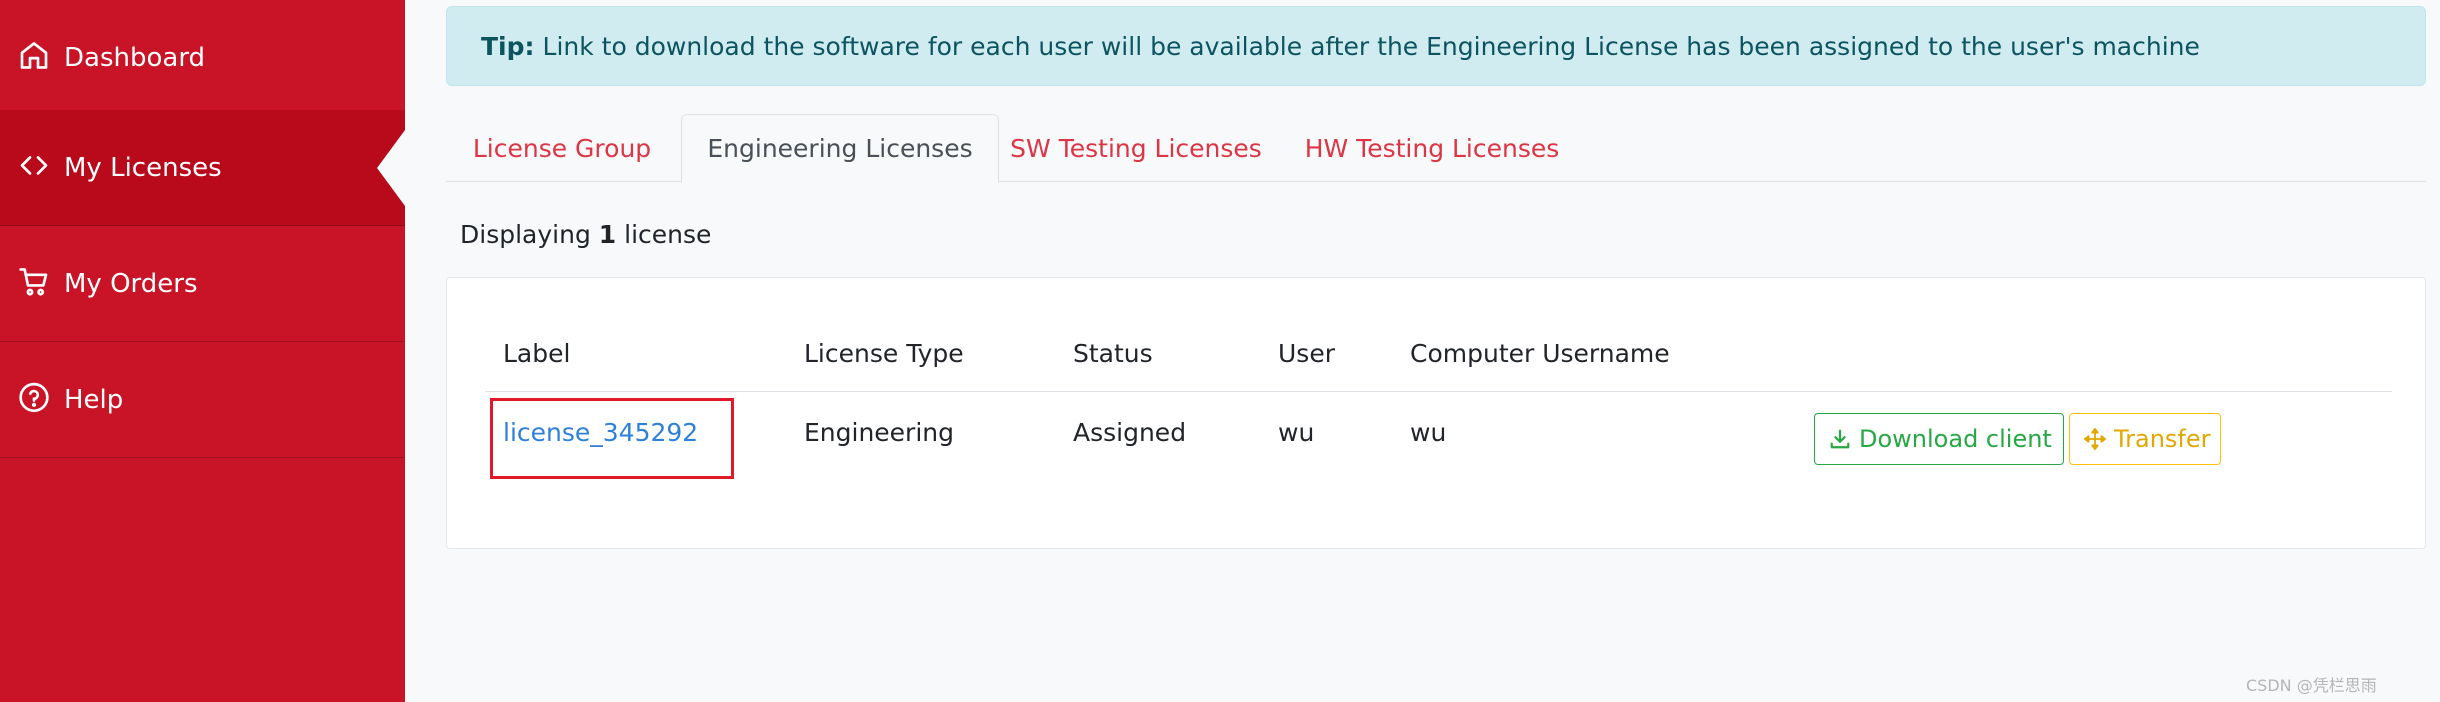 This screenshot has width=2440, height=702. What do you see at coordinates (1130, 432) in the screenshot?
I see `status-cell: Assigned` at bounding box center [1130, 432].